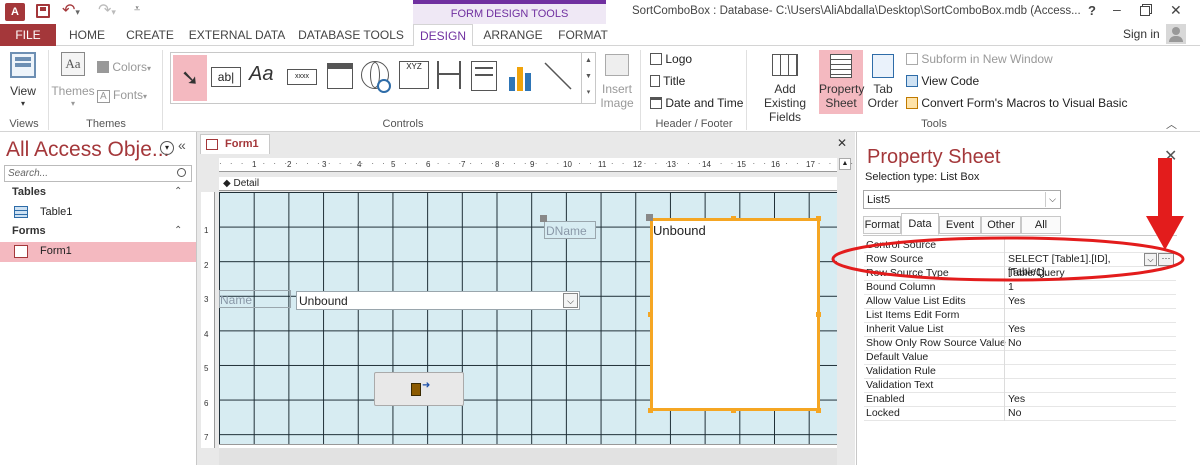 The height and width of the screenshot is (465, 1200). What do you see at coordinates (588, 78) in the screenshot?
I see `gallery-scroll: ▲ ▼ ▾` at bounding box center [588, 78].